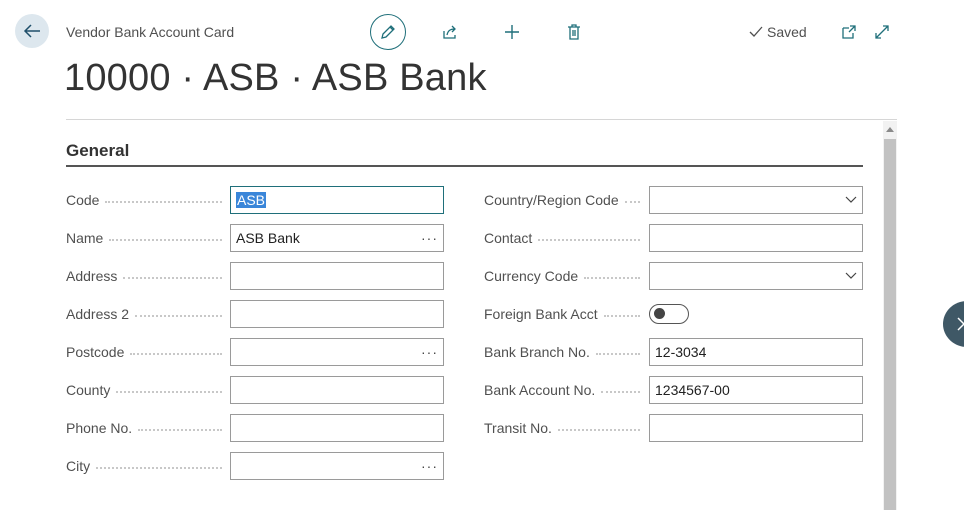  Describe the element at coordinates (144, 238) in the screenshot. I see `name-label: Name` at that location.